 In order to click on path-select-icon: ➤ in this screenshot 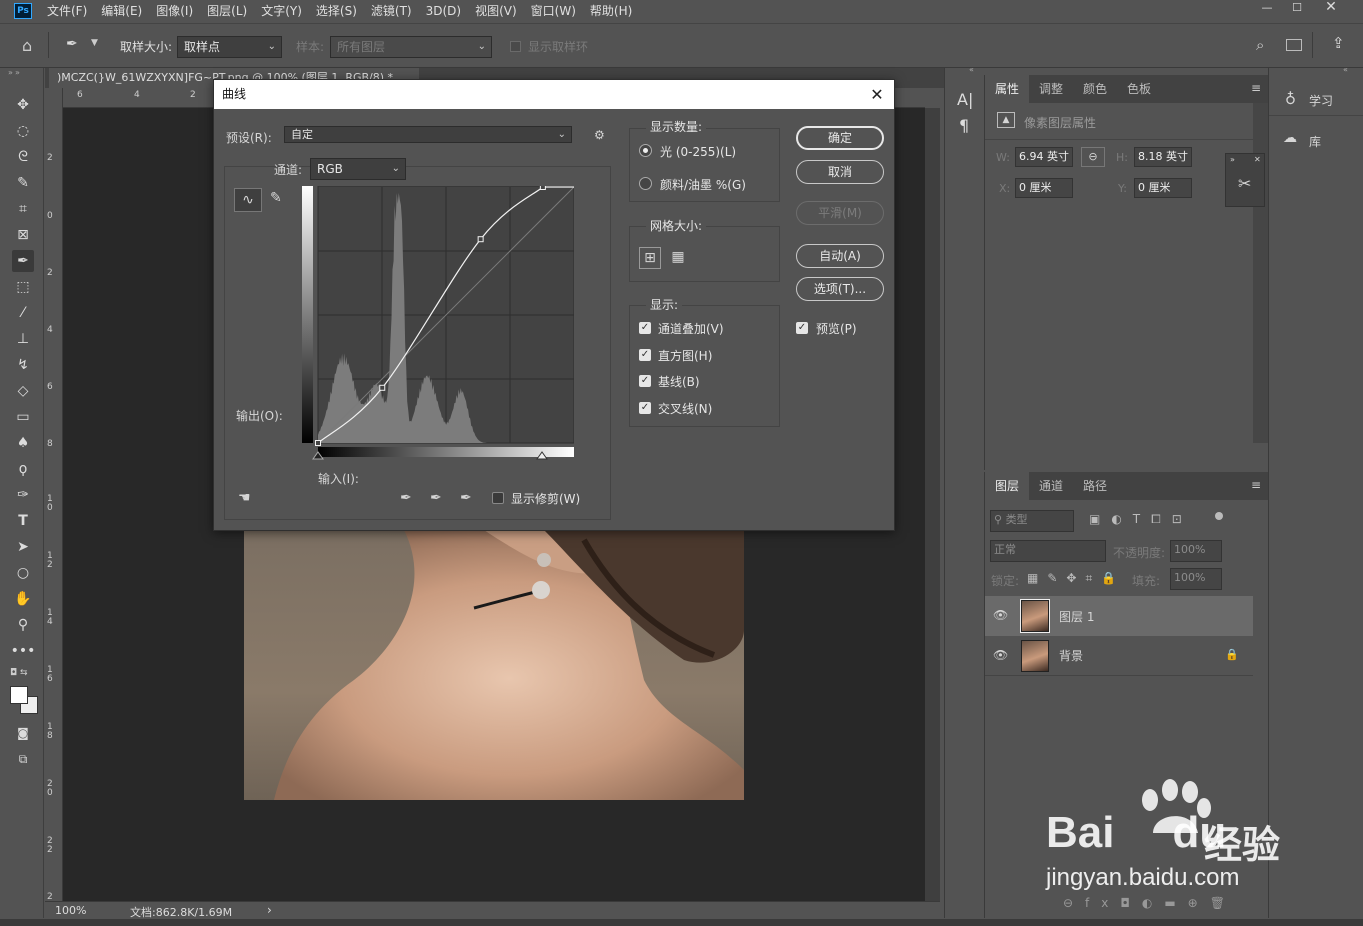, I will do `click(23, 547)`.